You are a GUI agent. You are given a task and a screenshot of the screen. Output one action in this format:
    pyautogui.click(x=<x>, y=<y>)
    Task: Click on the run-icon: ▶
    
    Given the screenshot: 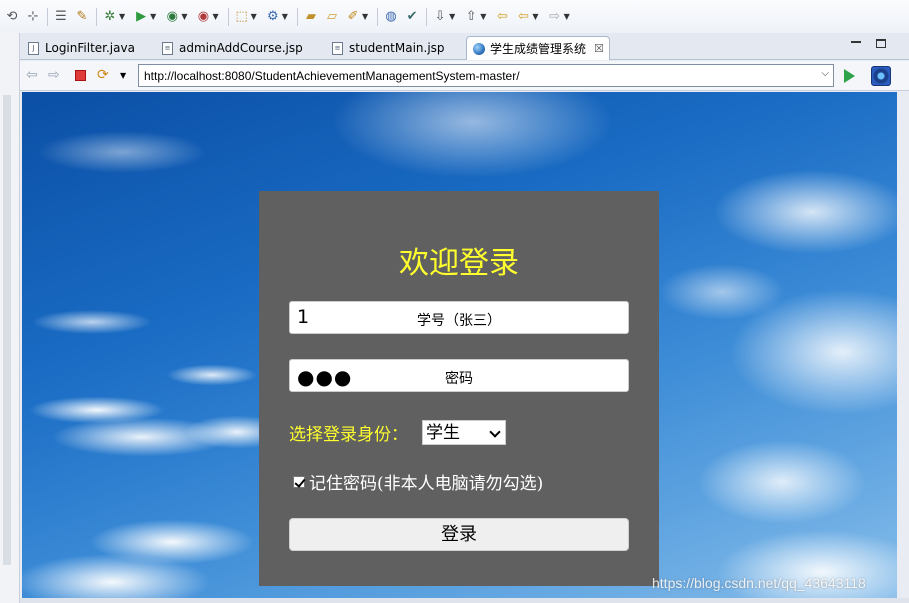 What is the action you would take?
    pyautogui.click(x=141, y=17)
    